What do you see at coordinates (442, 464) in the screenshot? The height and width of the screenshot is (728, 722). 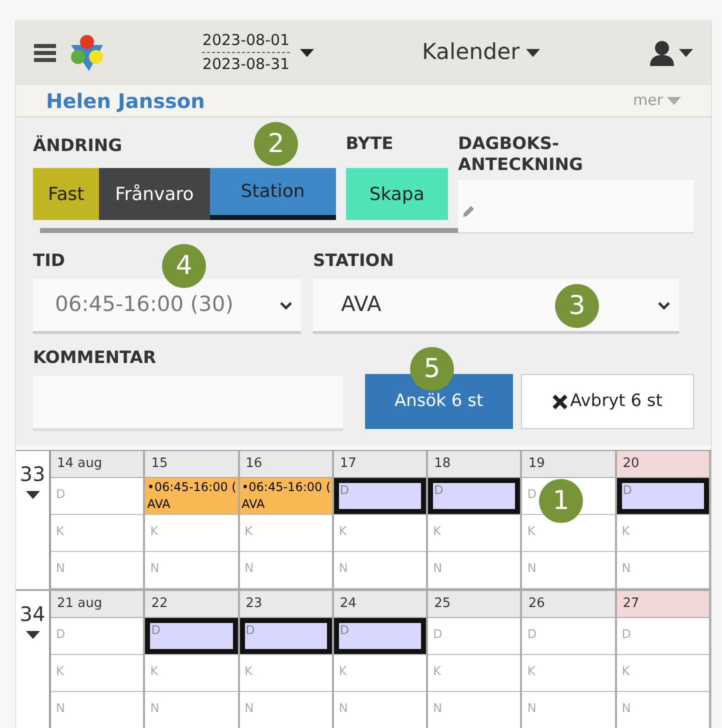 I see `day-date: 18` at bounding box center [442, 464].